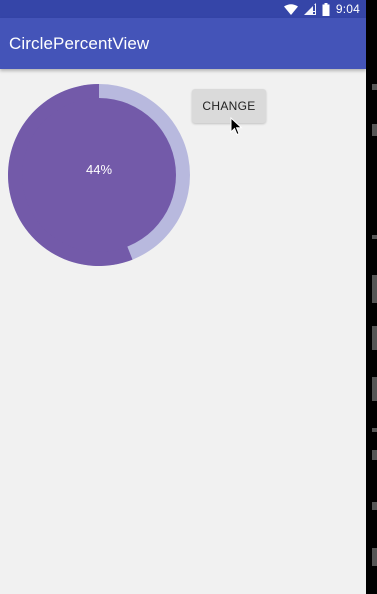 The height and width of the screenshot is (594, 377). What do you see at coordinates (347, 9) in the screenshot?
I see `status-time: 9:04` at bounding box center [347, 9].